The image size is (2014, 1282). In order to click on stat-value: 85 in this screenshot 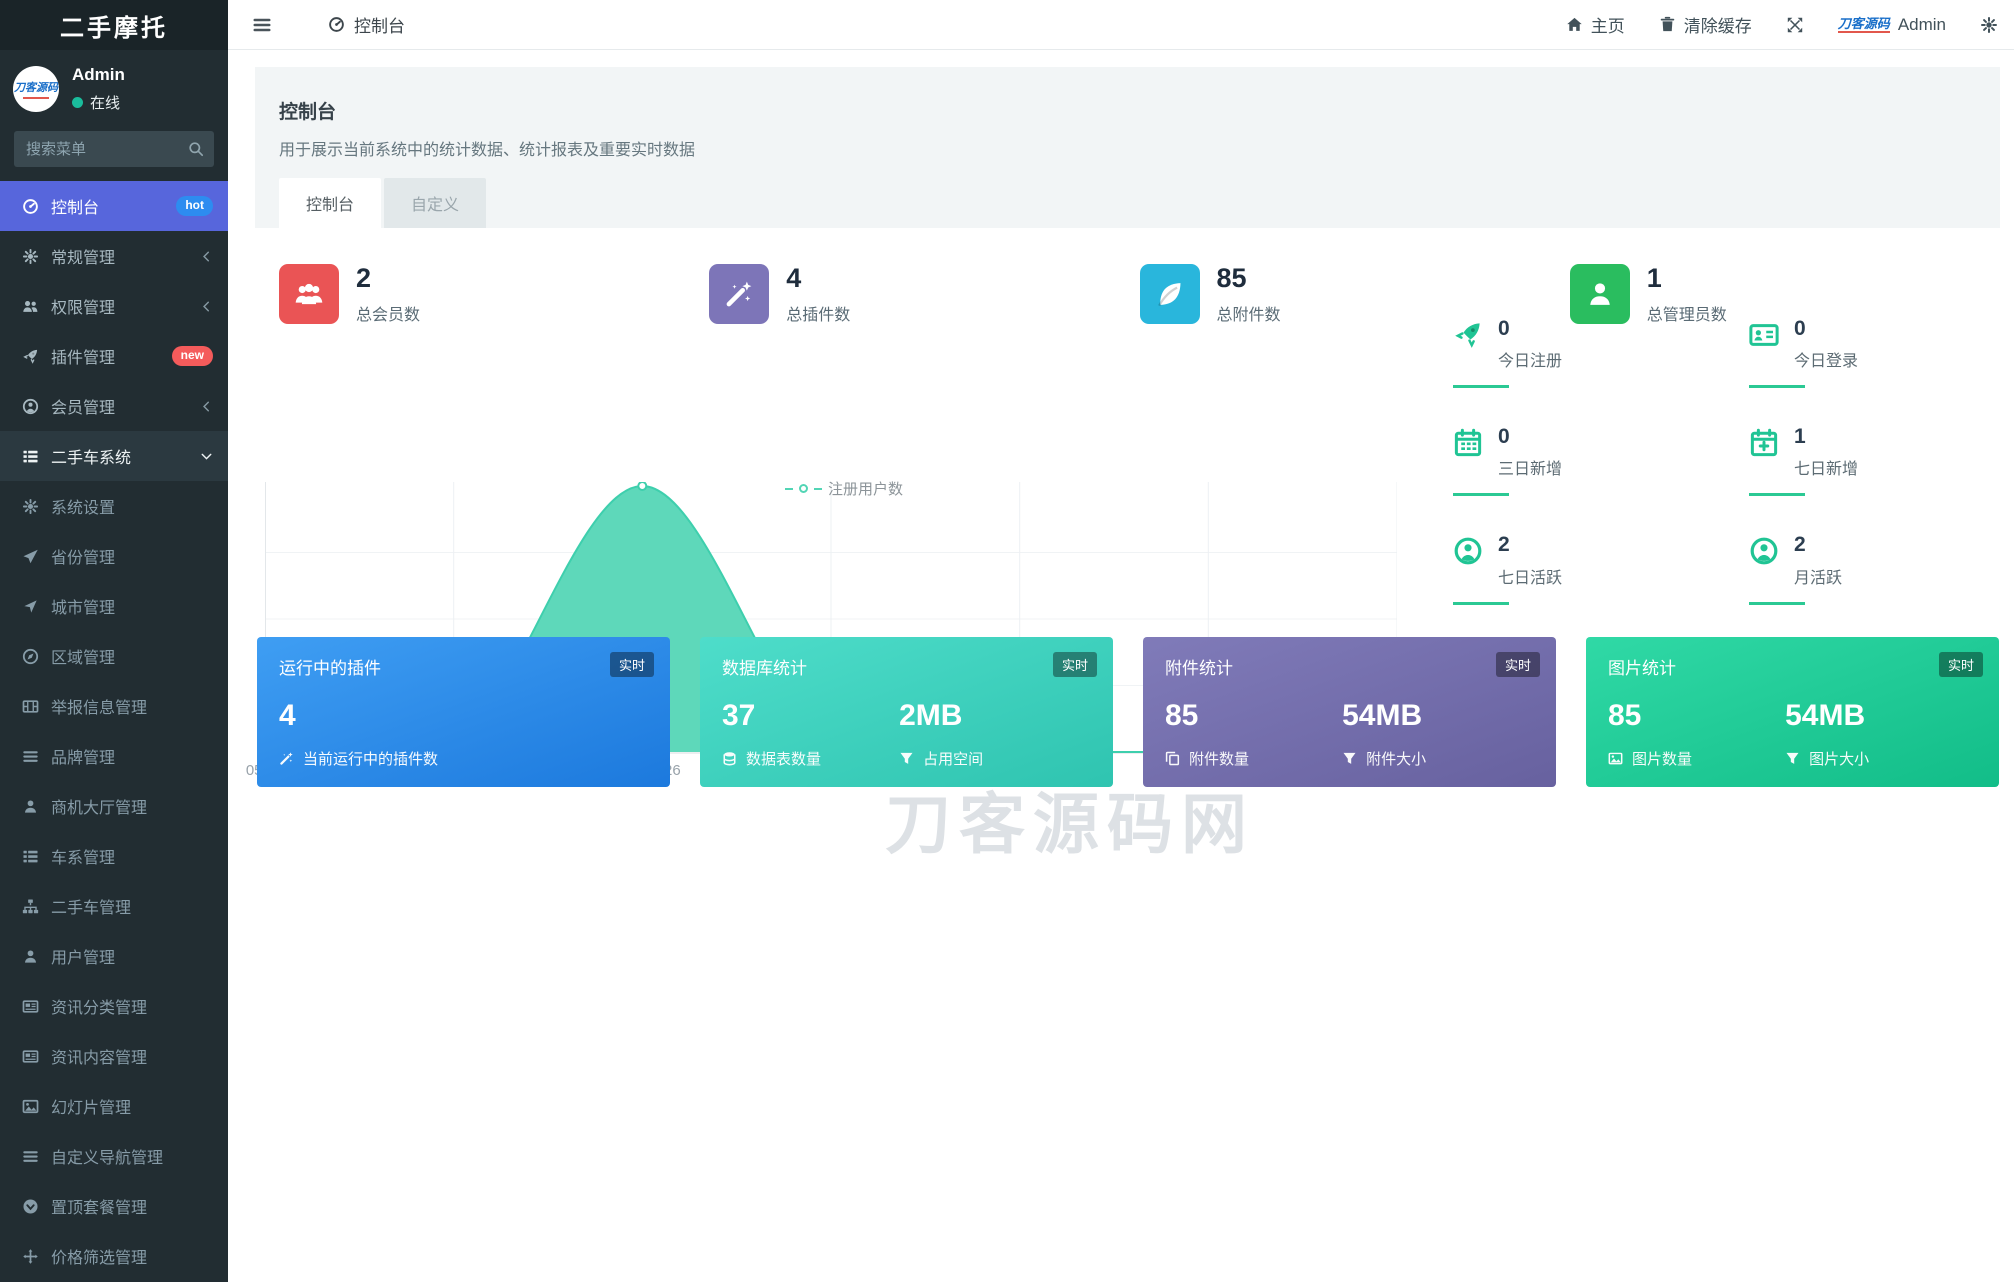, I will do `click(1231, 278)`.